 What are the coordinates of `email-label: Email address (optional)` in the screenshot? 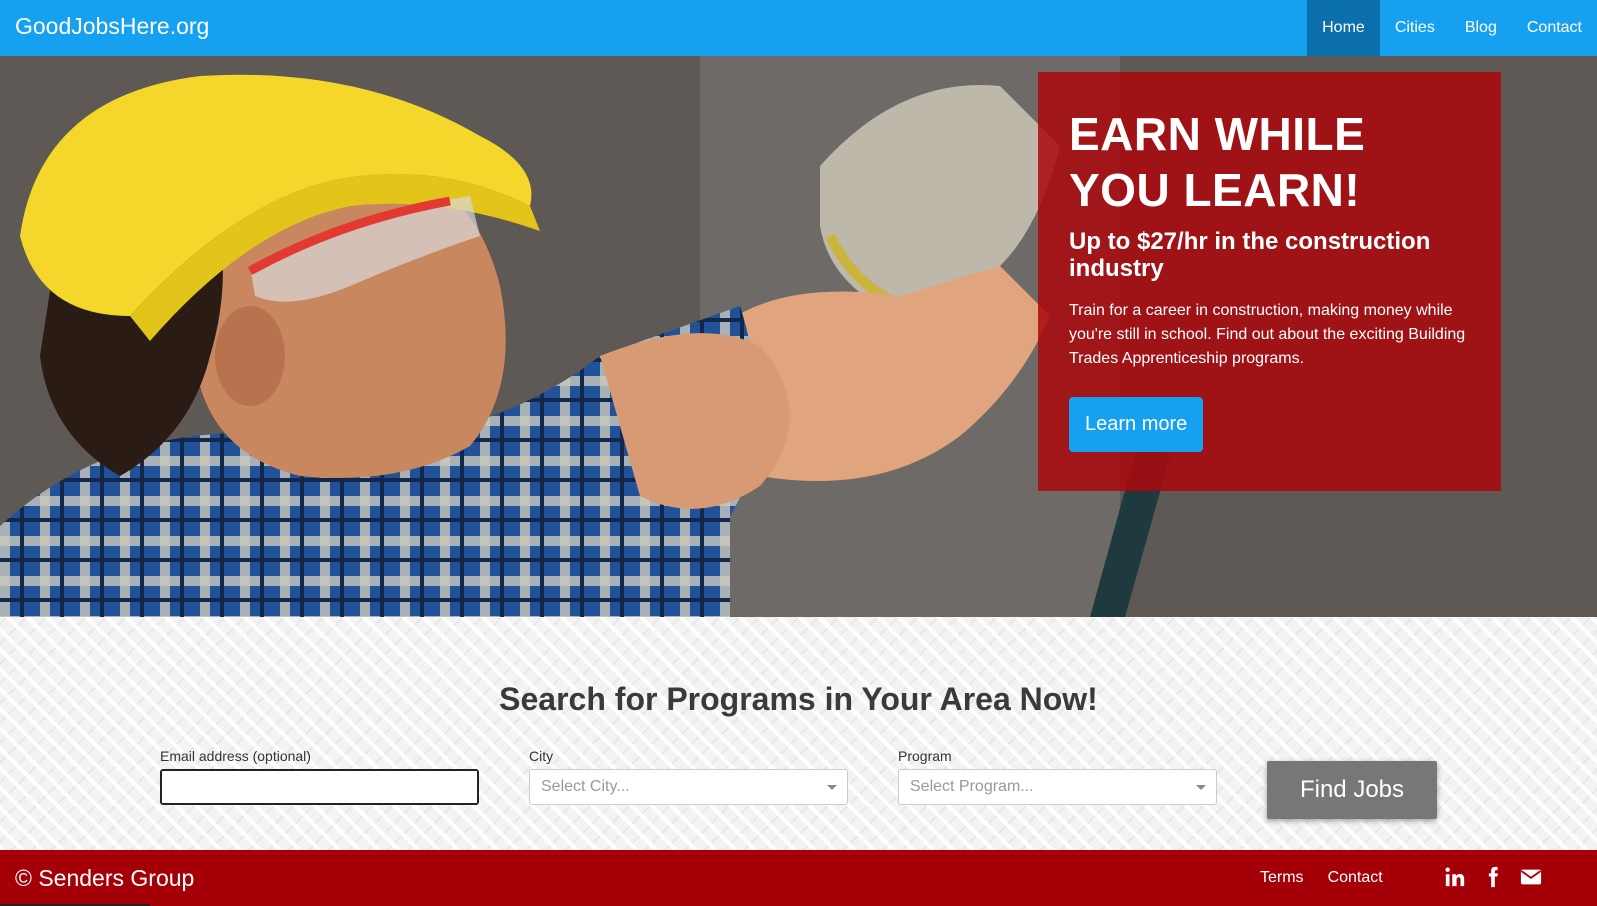 It's located at (235, 756).